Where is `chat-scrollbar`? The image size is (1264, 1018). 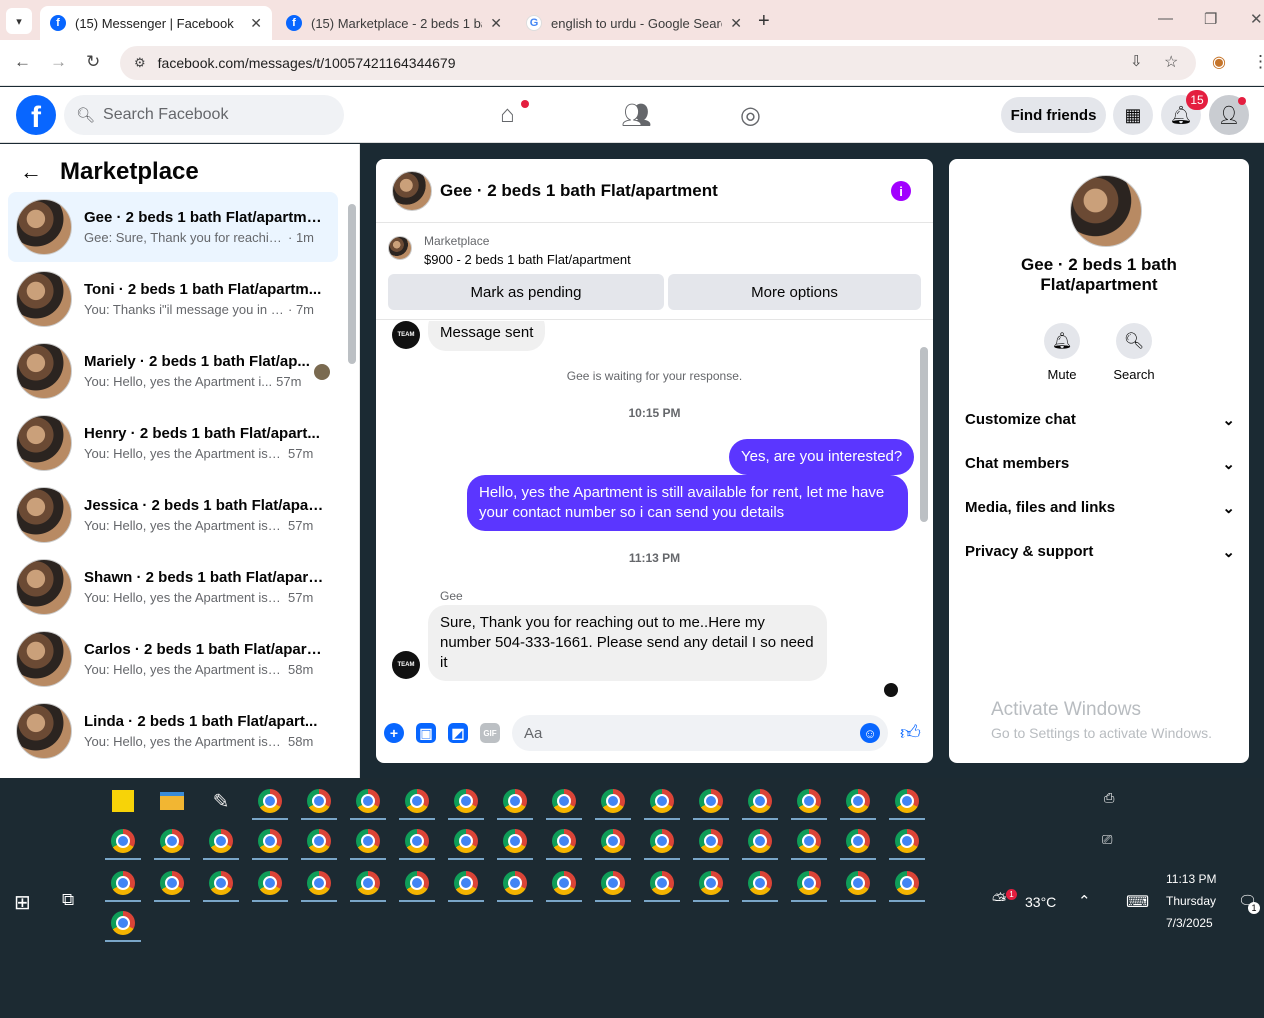 chat-scrollbar is located at coordinates (924, 434).